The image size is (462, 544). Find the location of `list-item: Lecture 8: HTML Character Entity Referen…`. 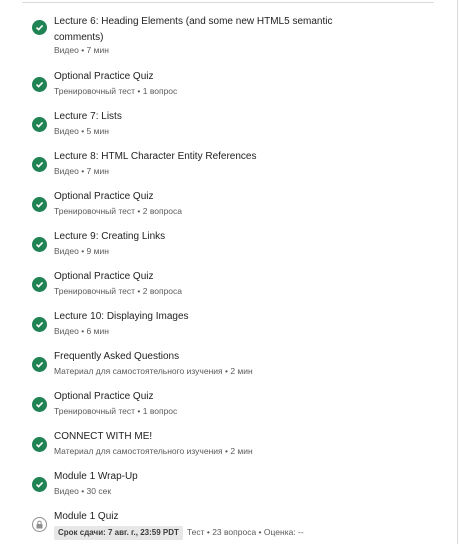

list-item: Lecture 8: HTML Character Entity Referen… is located at coordinates (220, 165).